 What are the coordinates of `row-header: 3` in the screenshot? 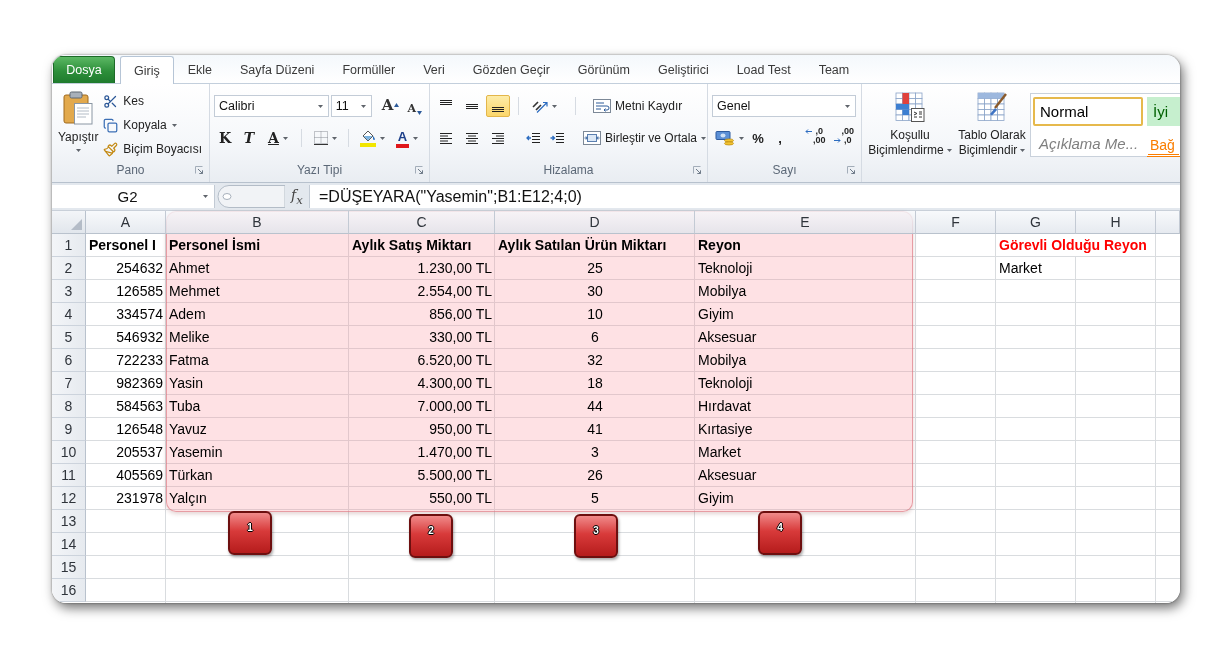 It's located at (69, 291).